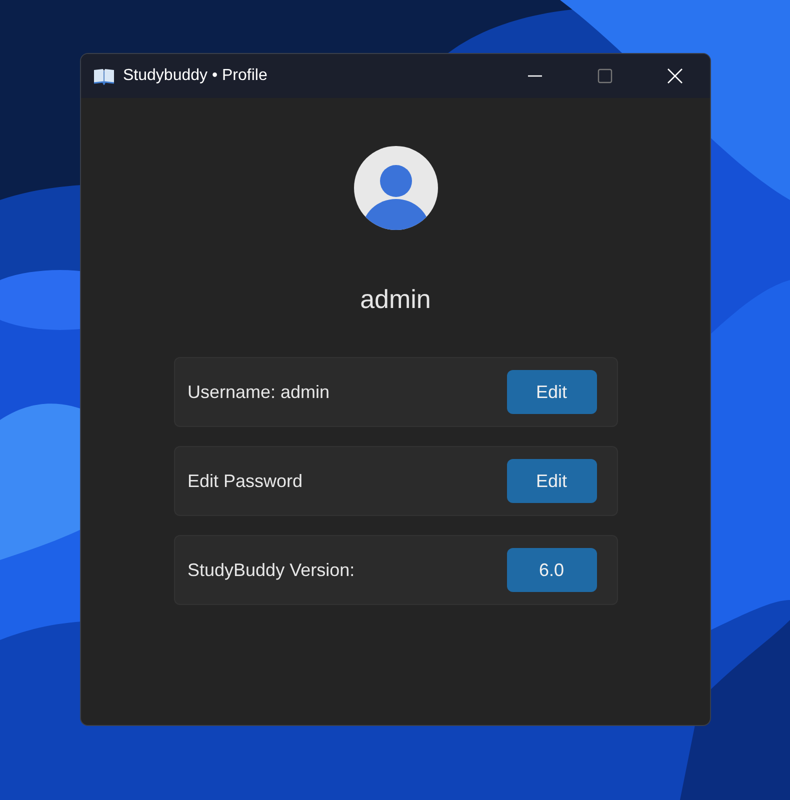  What do you see at coordinates (395, 188) in the screenshot?
I see `avatar-icon` at bounding box center [395, 188].